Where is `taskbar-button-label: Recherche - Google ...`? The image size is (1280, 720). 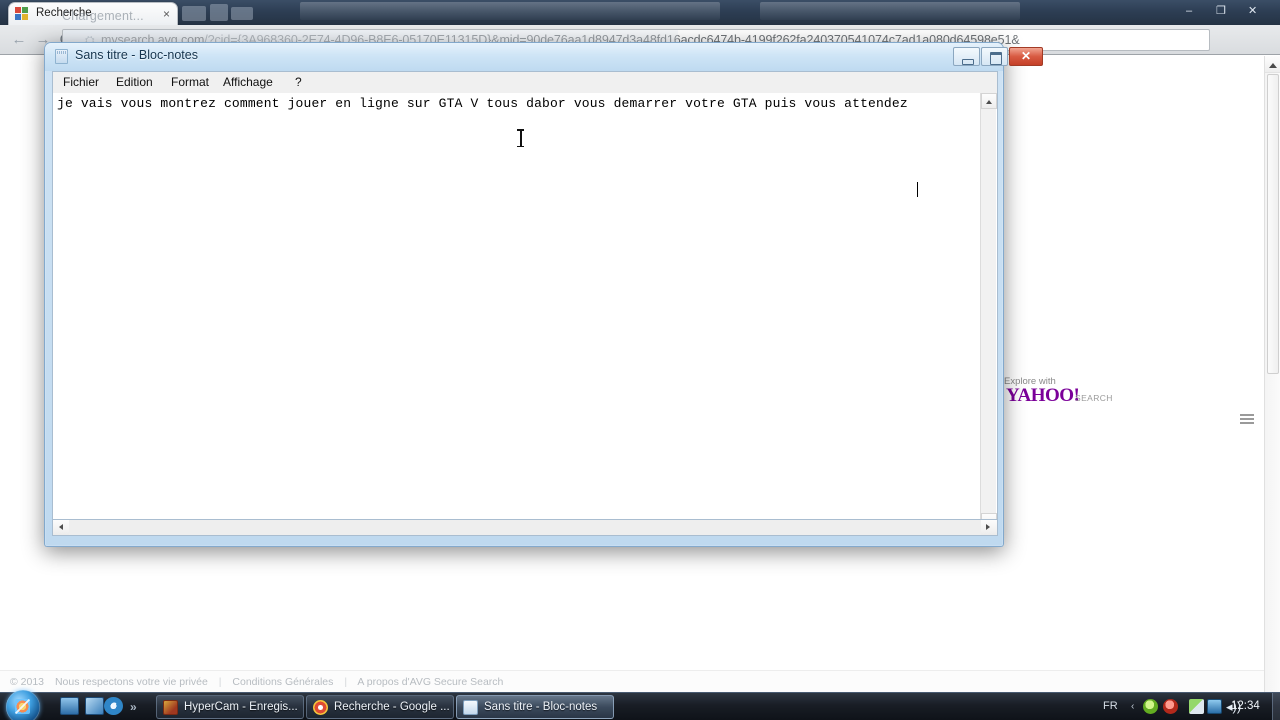 taskbar-button-label: Recherche - Google ... is located at coordinates (392, 707).